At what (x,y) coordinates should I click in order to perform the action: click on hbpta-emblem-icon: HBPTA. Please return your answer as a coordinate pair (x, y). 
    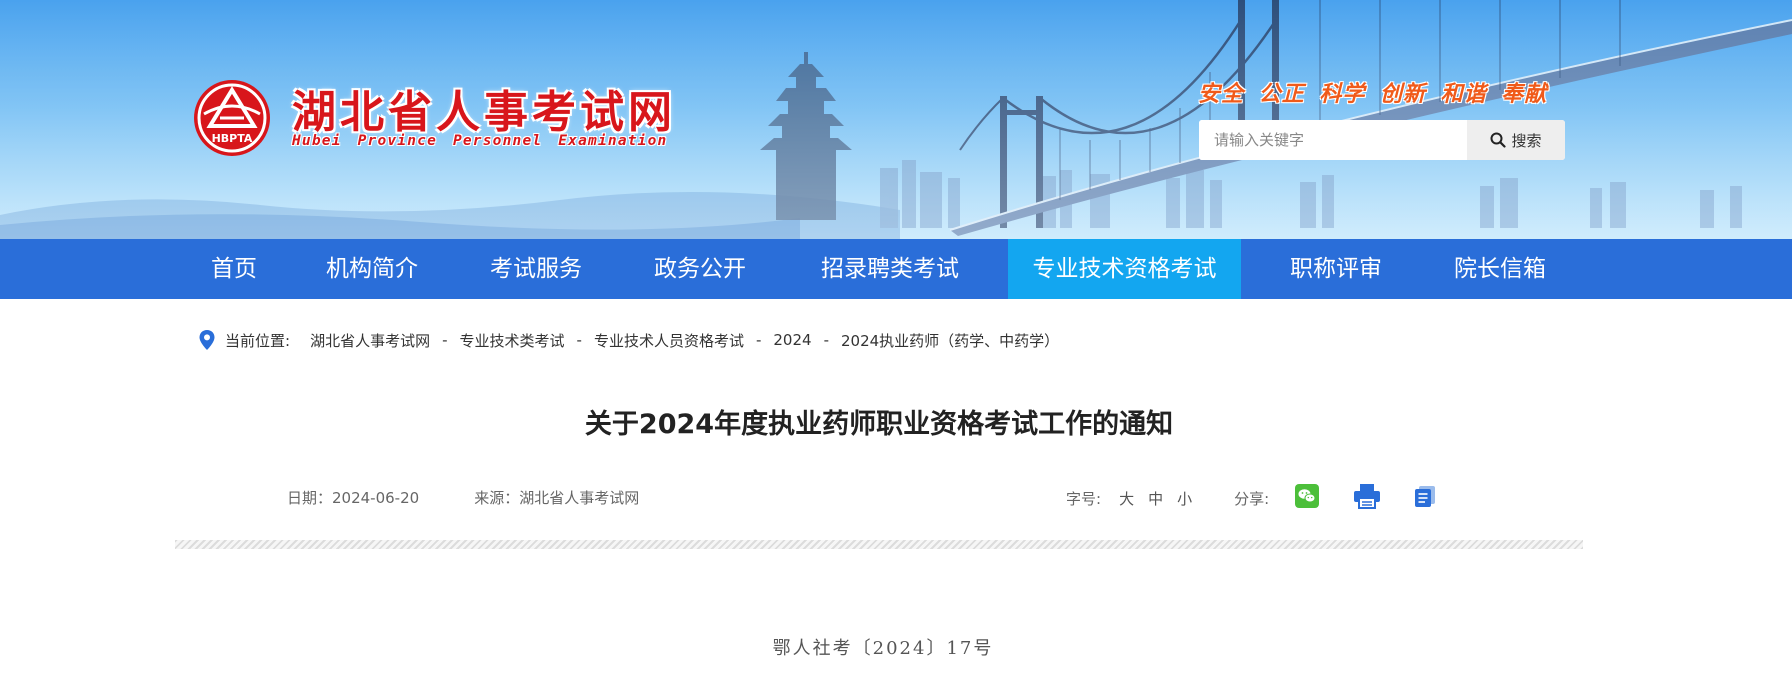
    Looking at the image, I should click on (232, 118).